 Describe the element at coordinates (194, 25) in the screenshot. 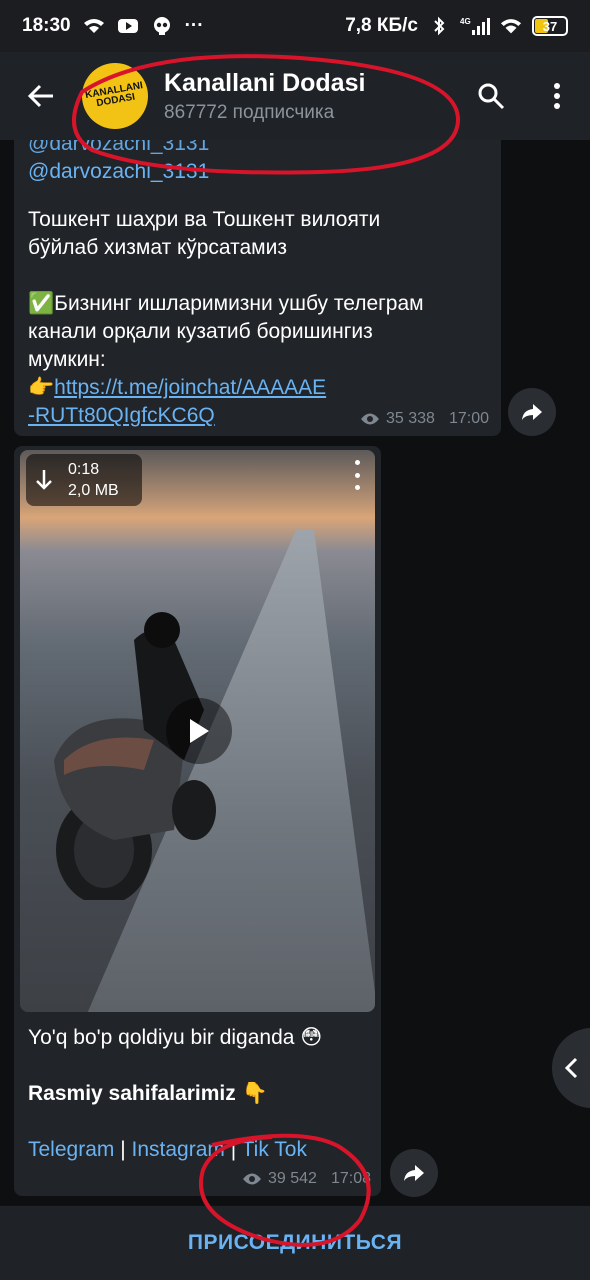

I see `more-notifications-icon: ···` at that location.